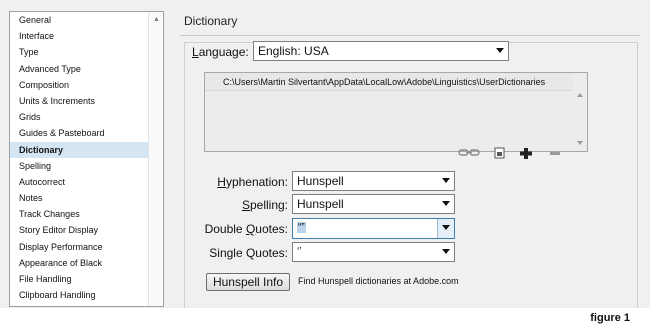 The image size is (650, 330). What do you see at coordinates (299, 251) in the screenshot?
I see `single-quotes-value: ‘’` at bounding box center [299, 251].